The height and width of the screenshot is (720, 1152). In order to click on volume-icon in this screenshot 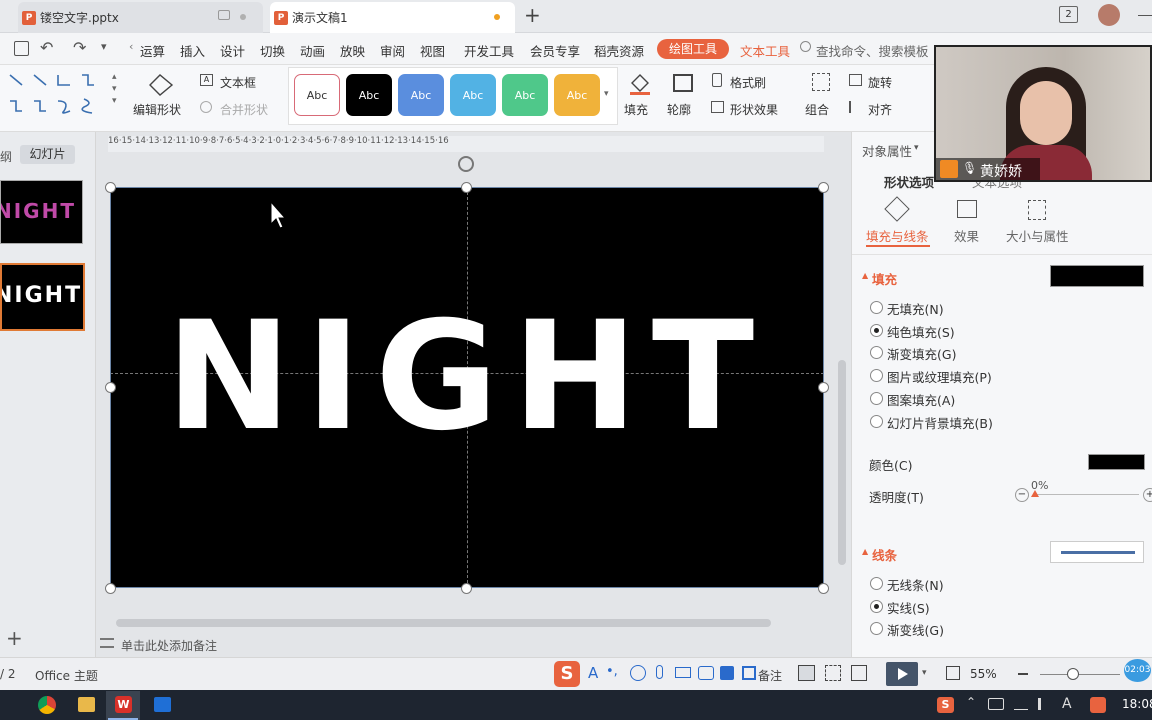, I will do `click(1043, 704)`.